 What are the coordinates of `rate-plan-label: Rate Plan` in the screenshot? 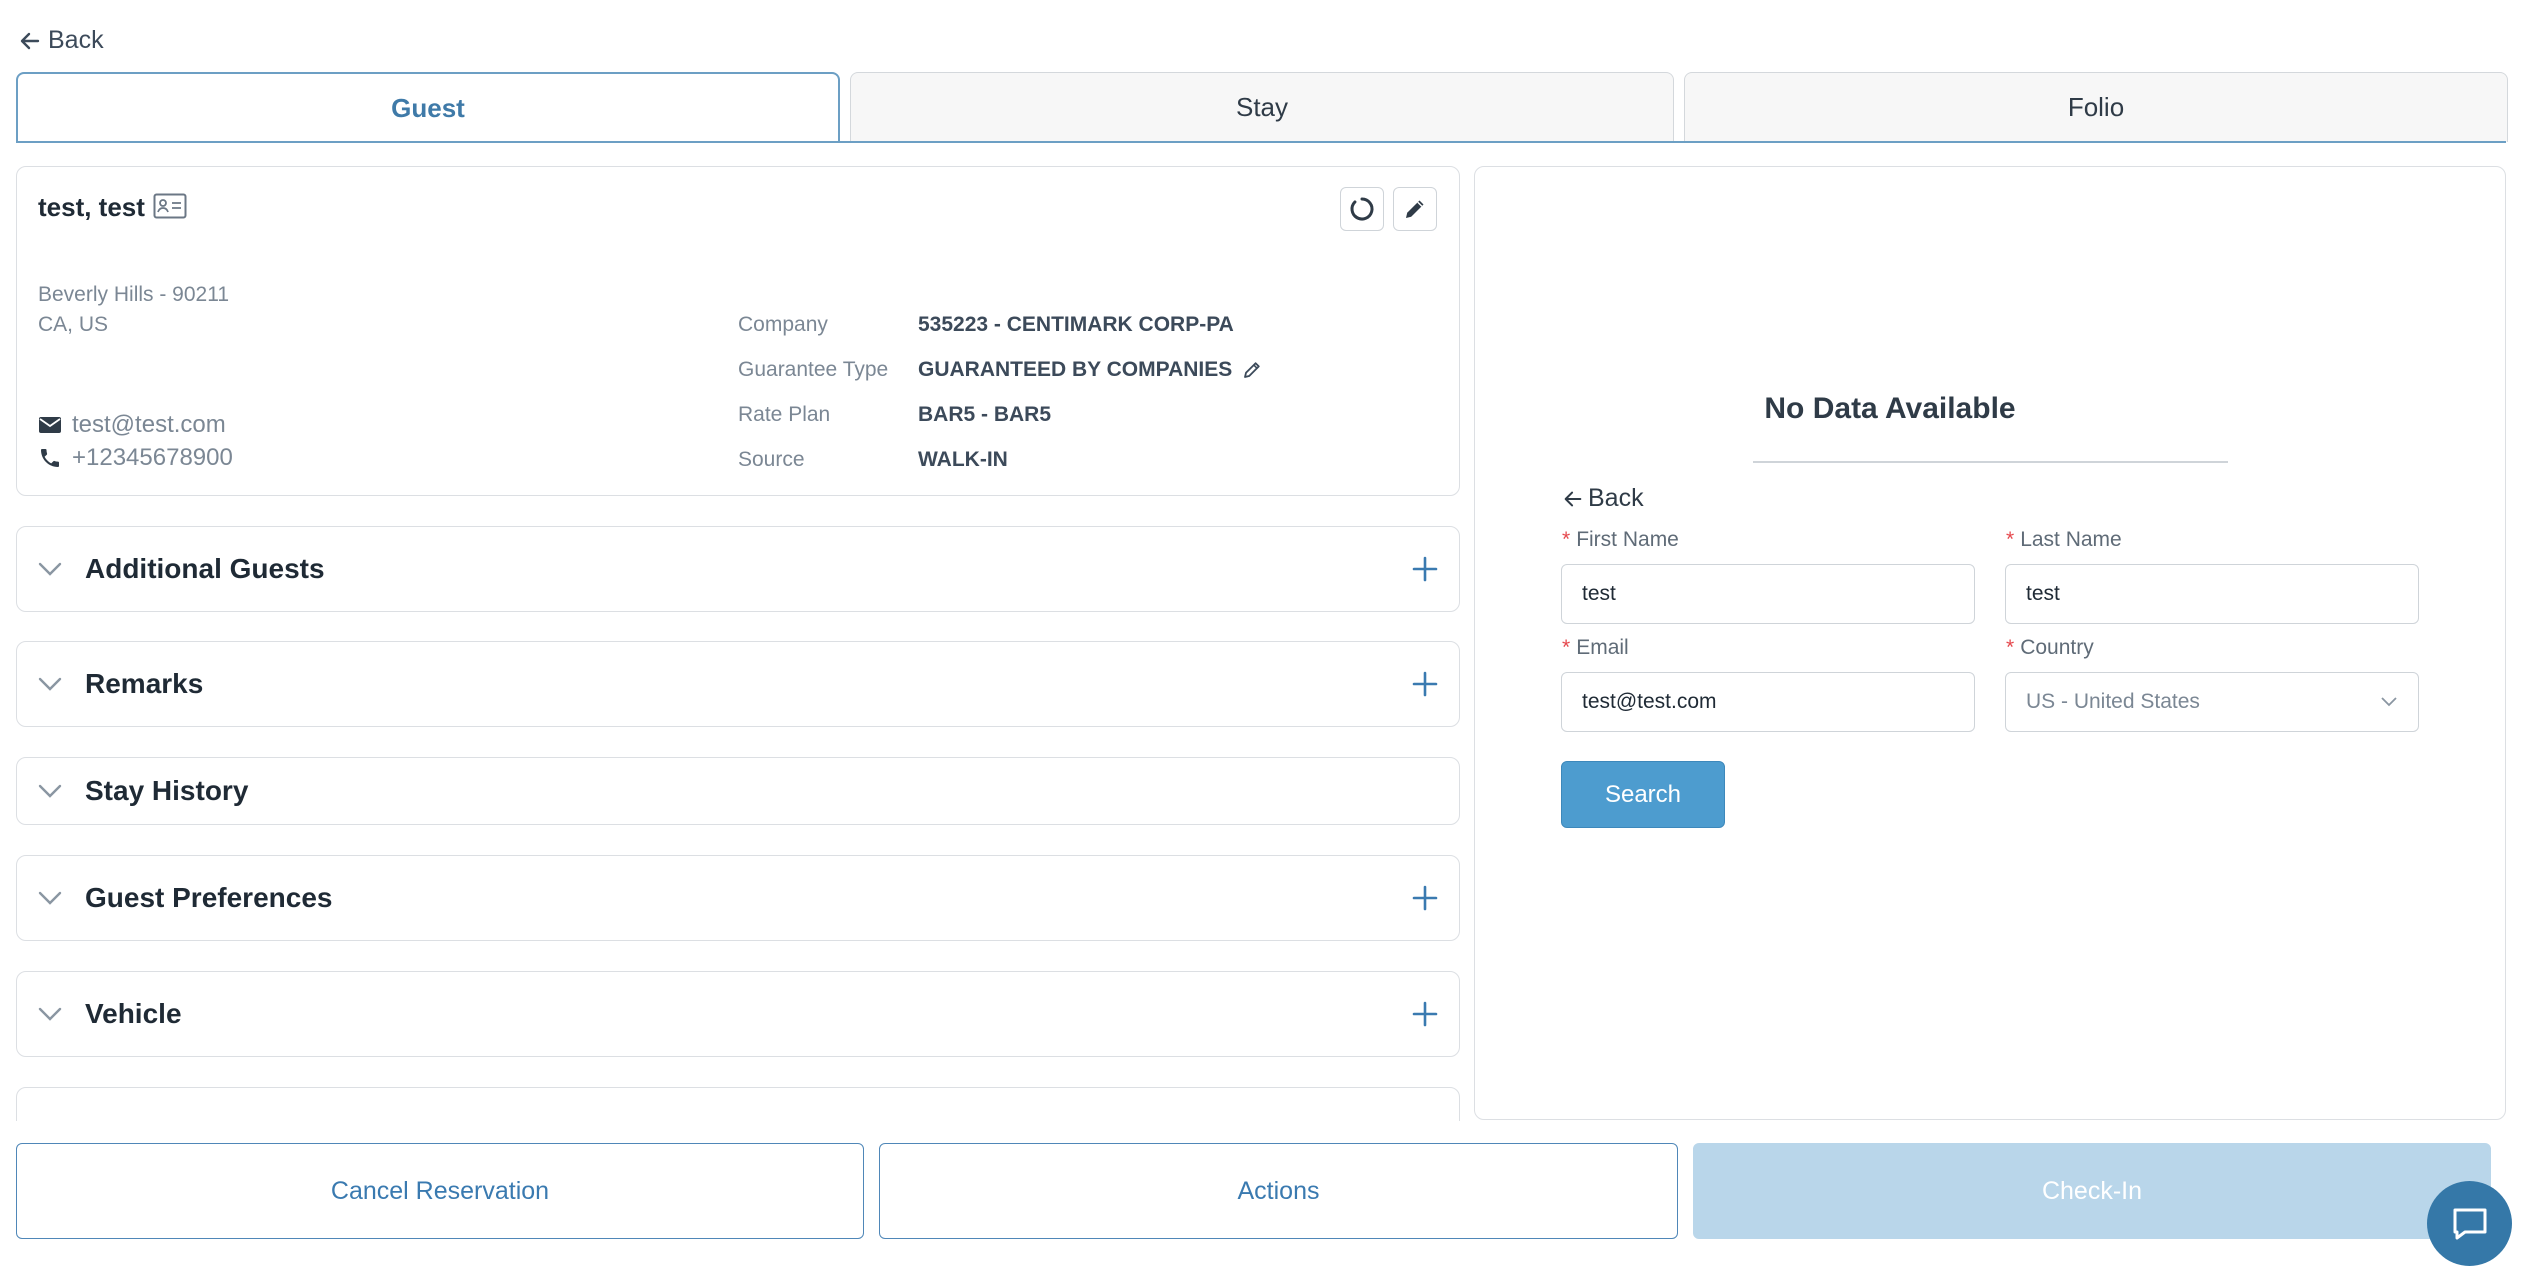 It's located at (784, 414).